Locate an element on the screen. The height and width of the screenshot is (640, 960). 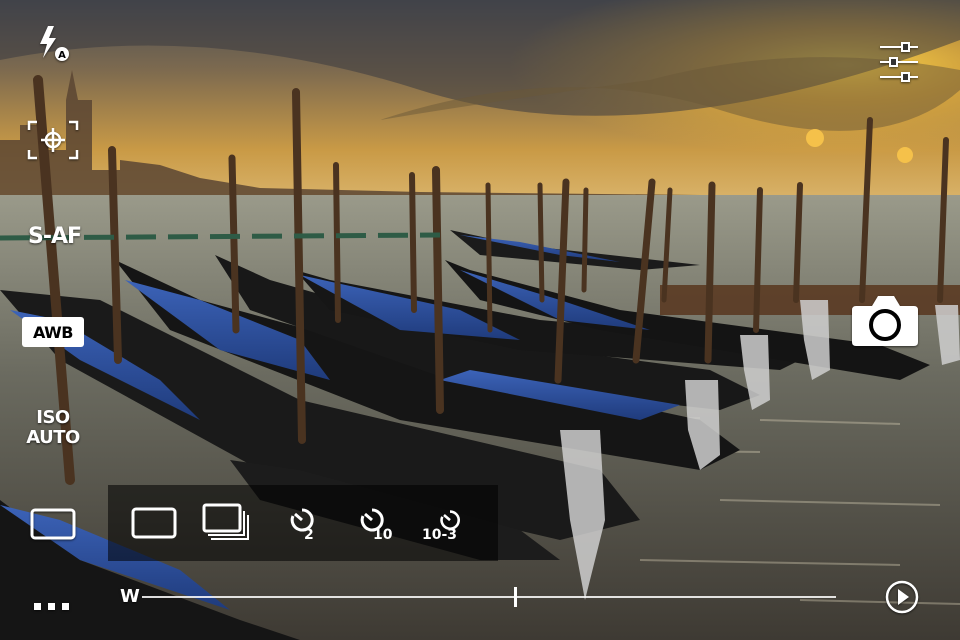
more-button is located at coordinates (52, 605).